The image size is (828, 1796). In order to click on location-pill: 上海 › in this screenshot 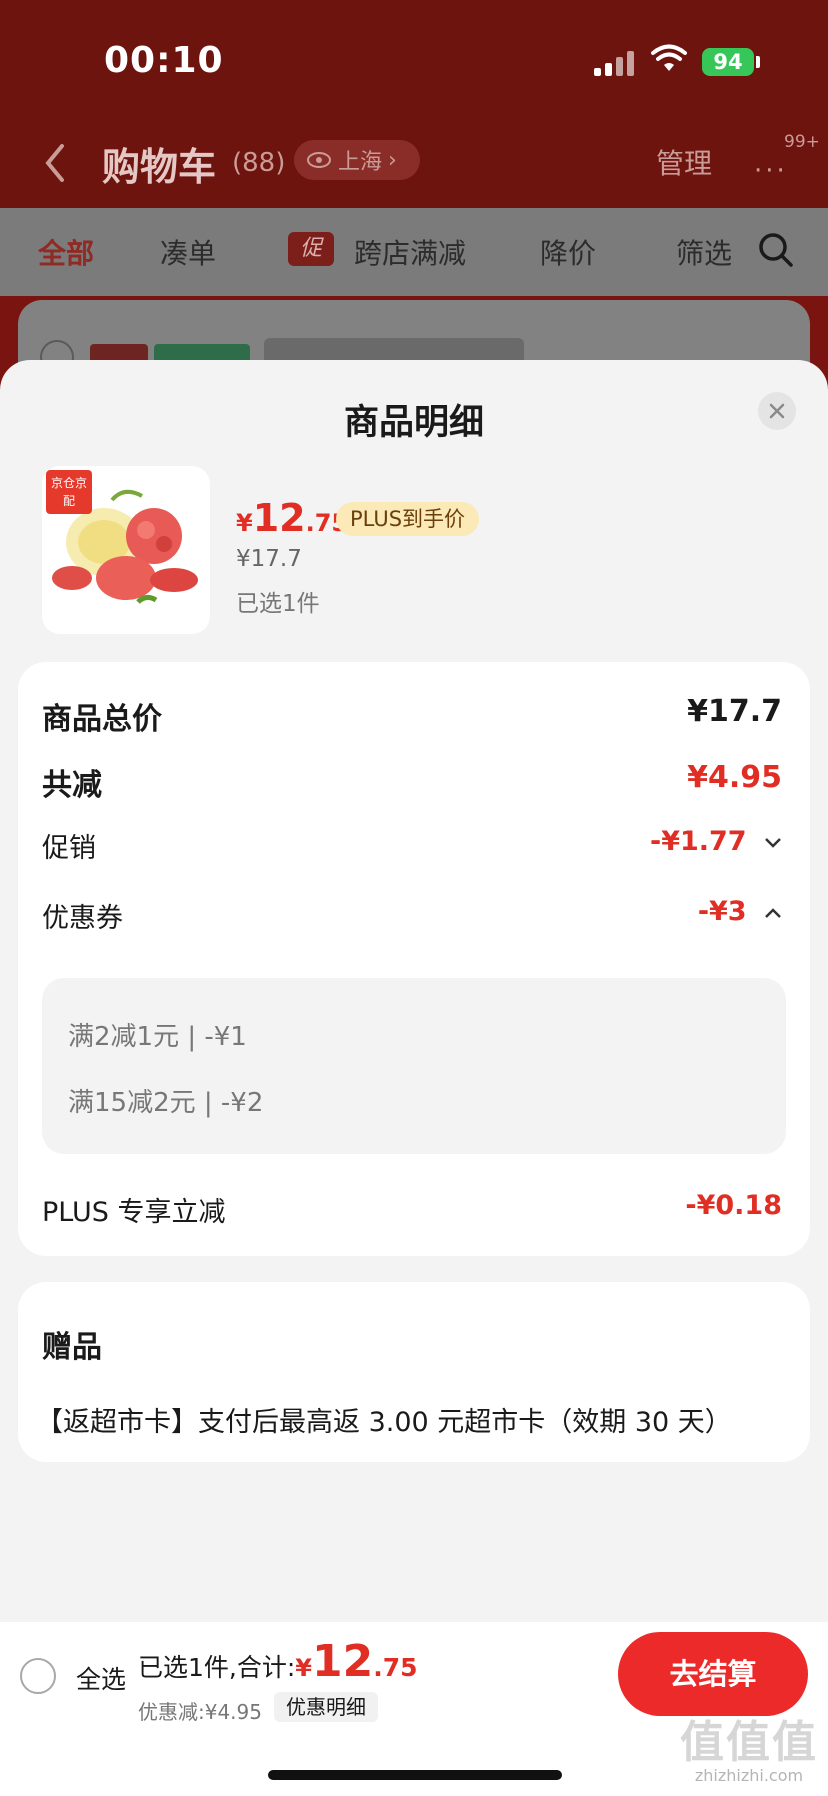, I will do `click(357, 160)`.